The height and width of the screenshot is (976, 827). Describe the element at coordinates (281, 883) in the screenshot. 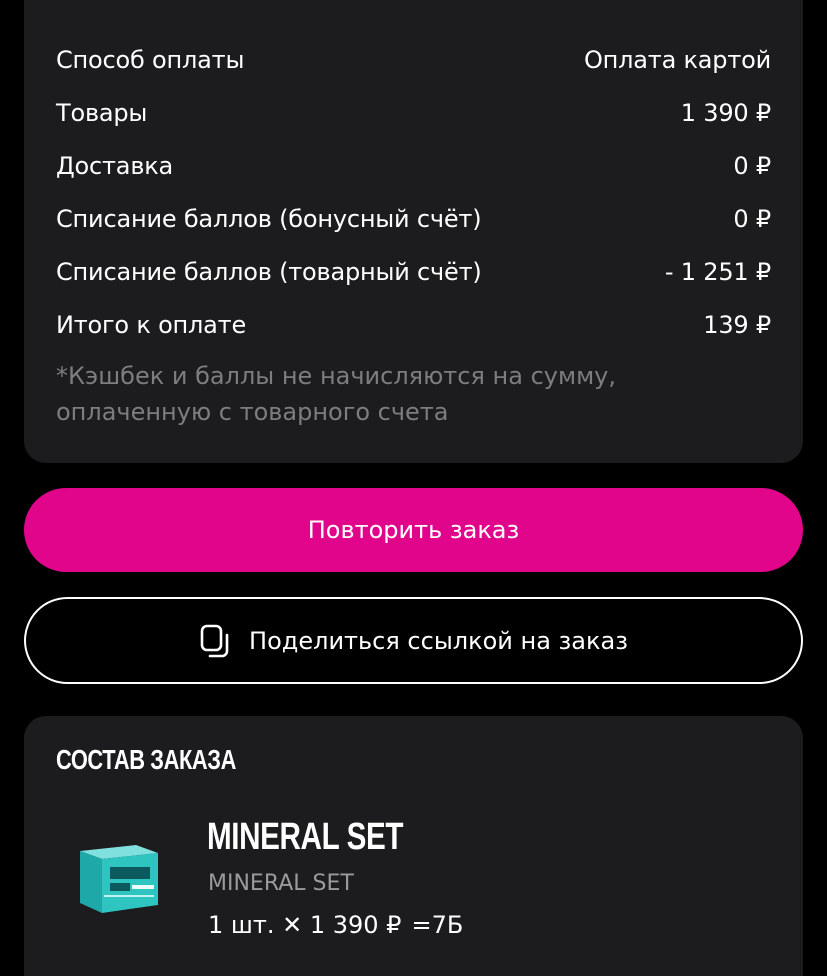

I see `product-subtitle: MINERAL SET` at that location.